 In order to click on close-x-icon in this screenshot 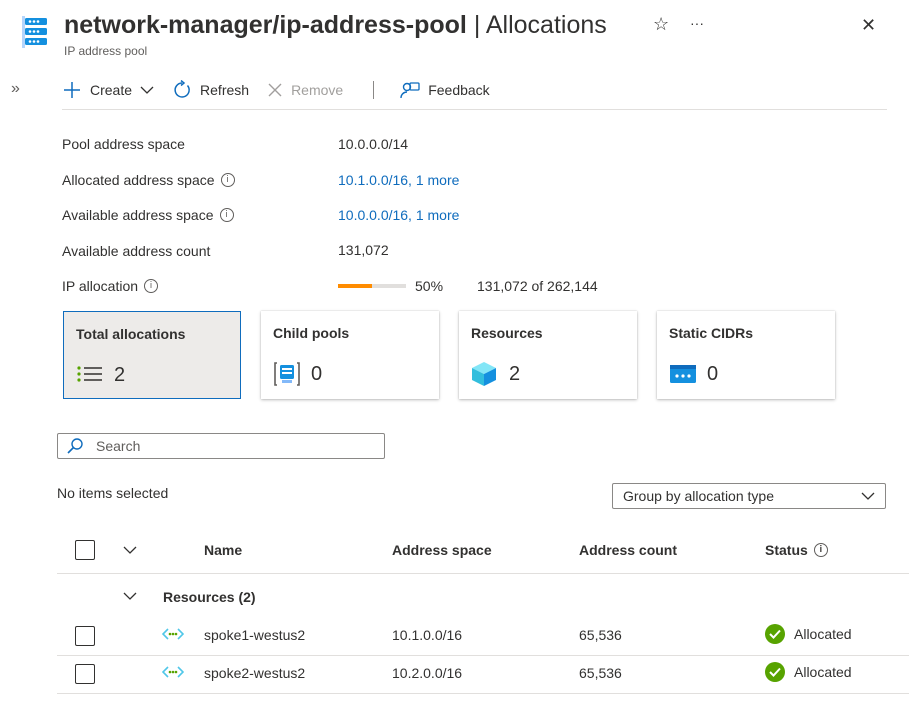, I will do `click(275, 90)`.